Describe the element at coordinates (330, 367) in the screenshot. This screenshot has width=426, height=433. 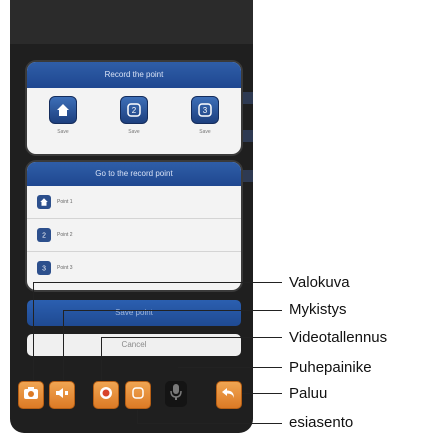
I see `callout-push-to-talk: Puhepainike` at that location.